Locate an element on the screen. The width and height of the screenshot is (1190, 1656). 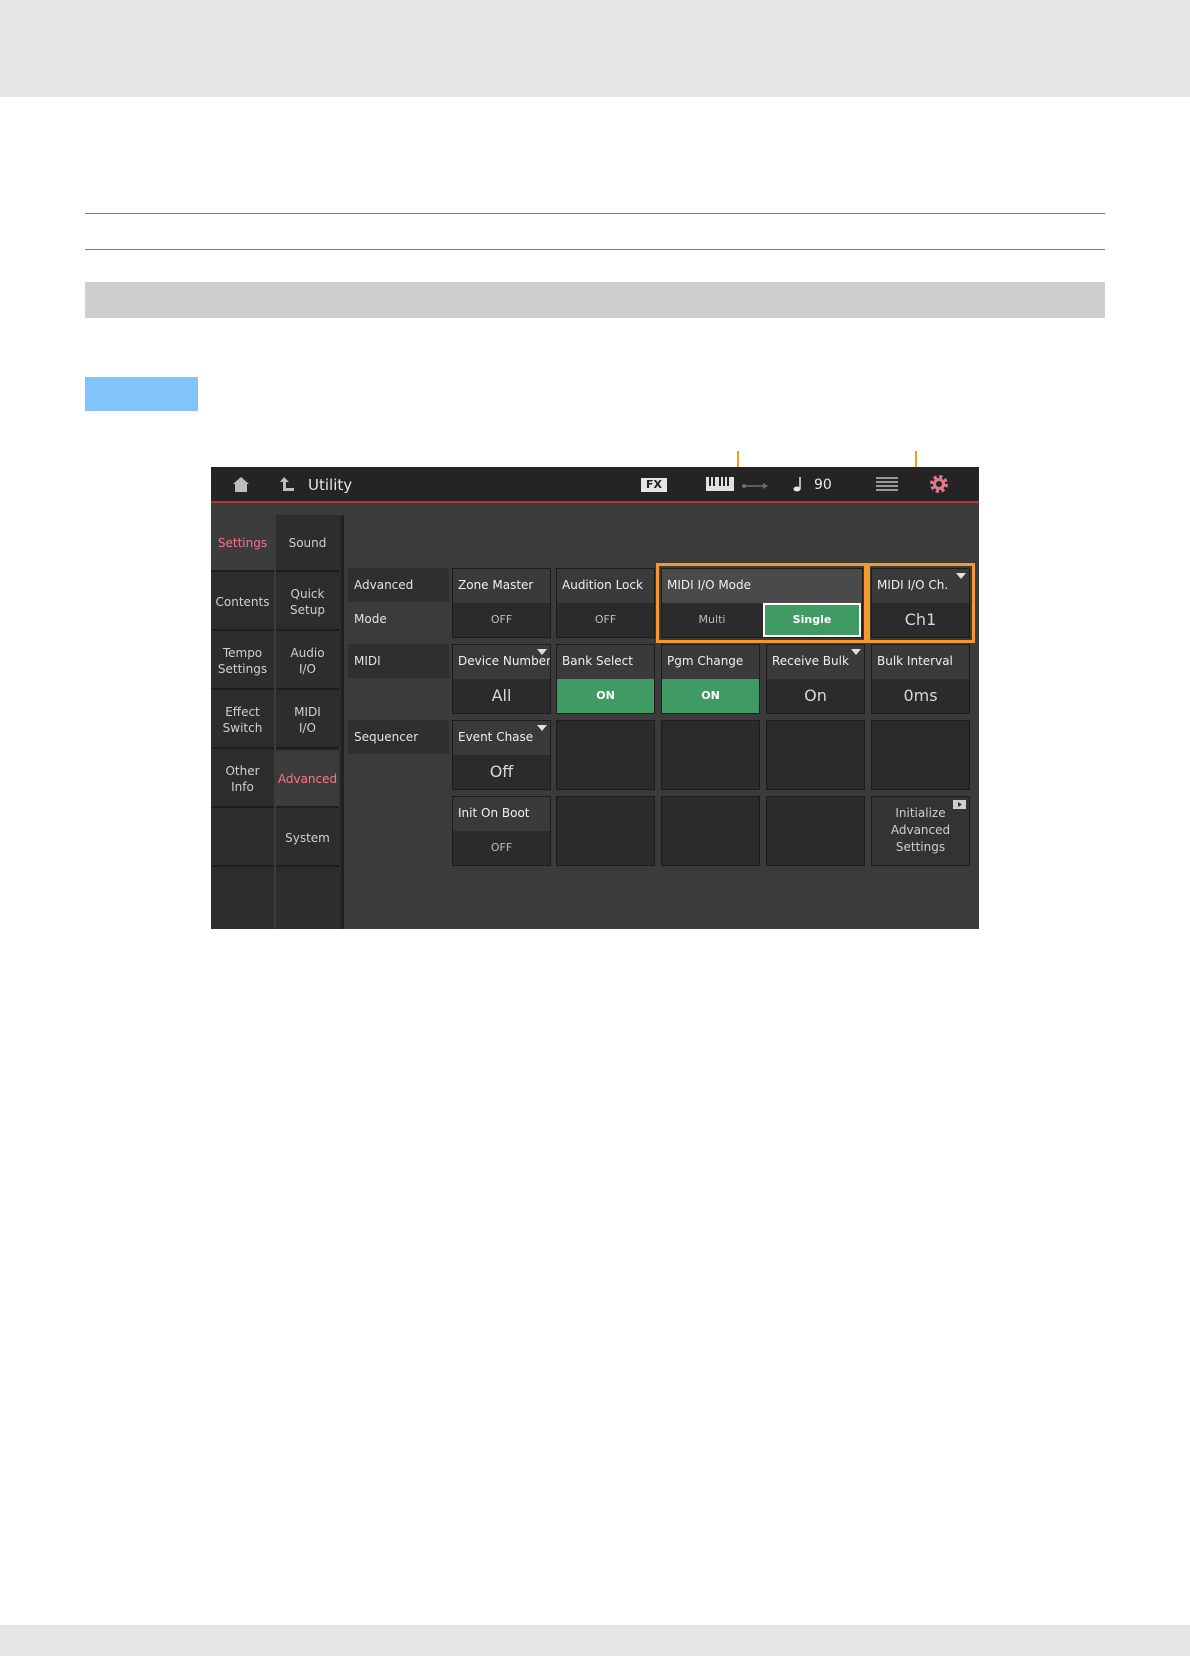
receive-bulk-value: On is located at coordinates (815, 696).